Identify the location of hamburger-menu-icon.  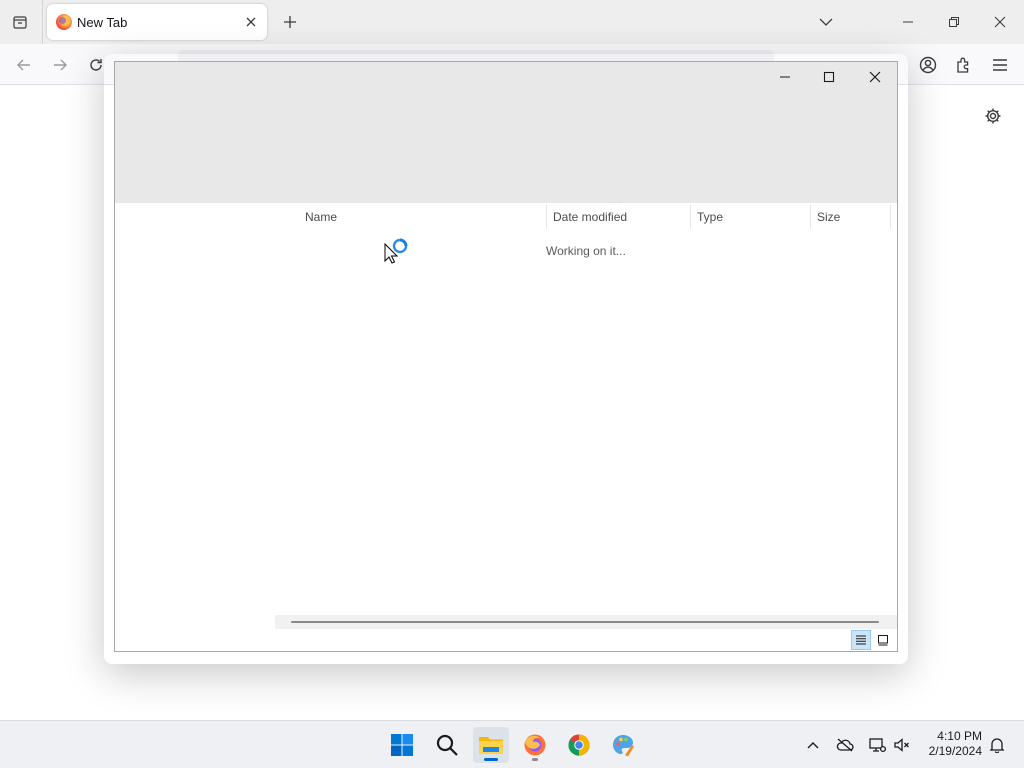
(1000, 65).